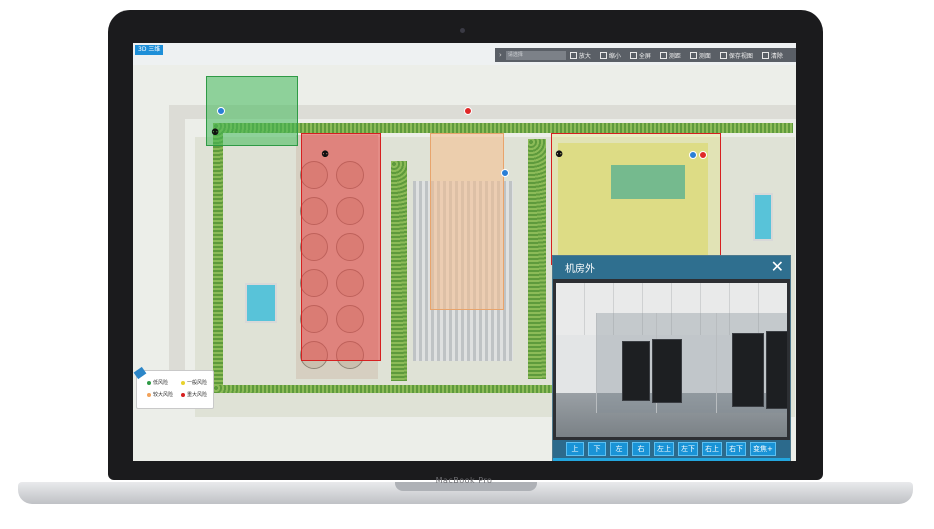 This screenshot has width=934, height=529. I want to click on legend-item: 一般风险, so click(194, 382).